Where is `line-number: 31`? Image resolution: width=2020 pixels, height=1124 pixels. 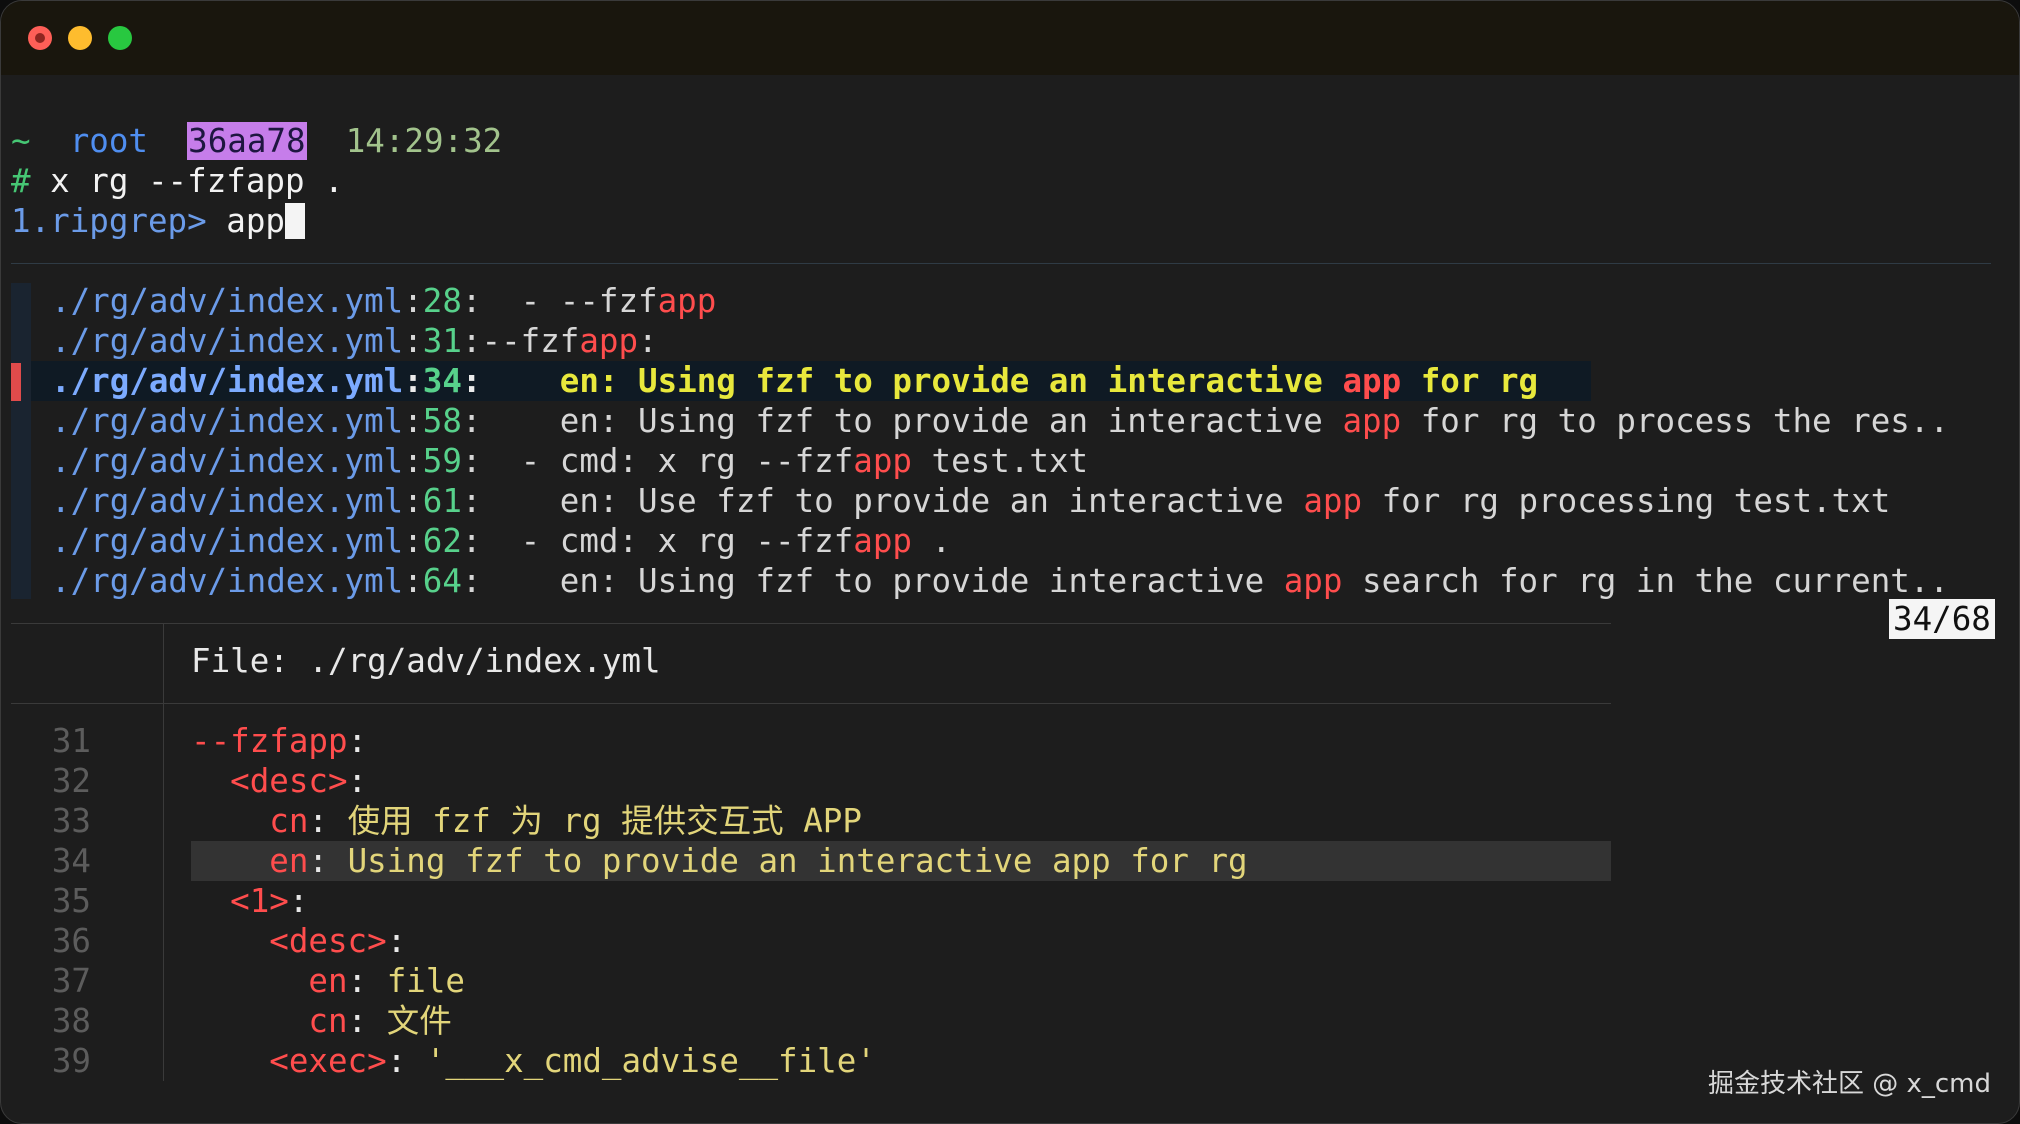 line-number: 31 is located at coordinates (71, 741).